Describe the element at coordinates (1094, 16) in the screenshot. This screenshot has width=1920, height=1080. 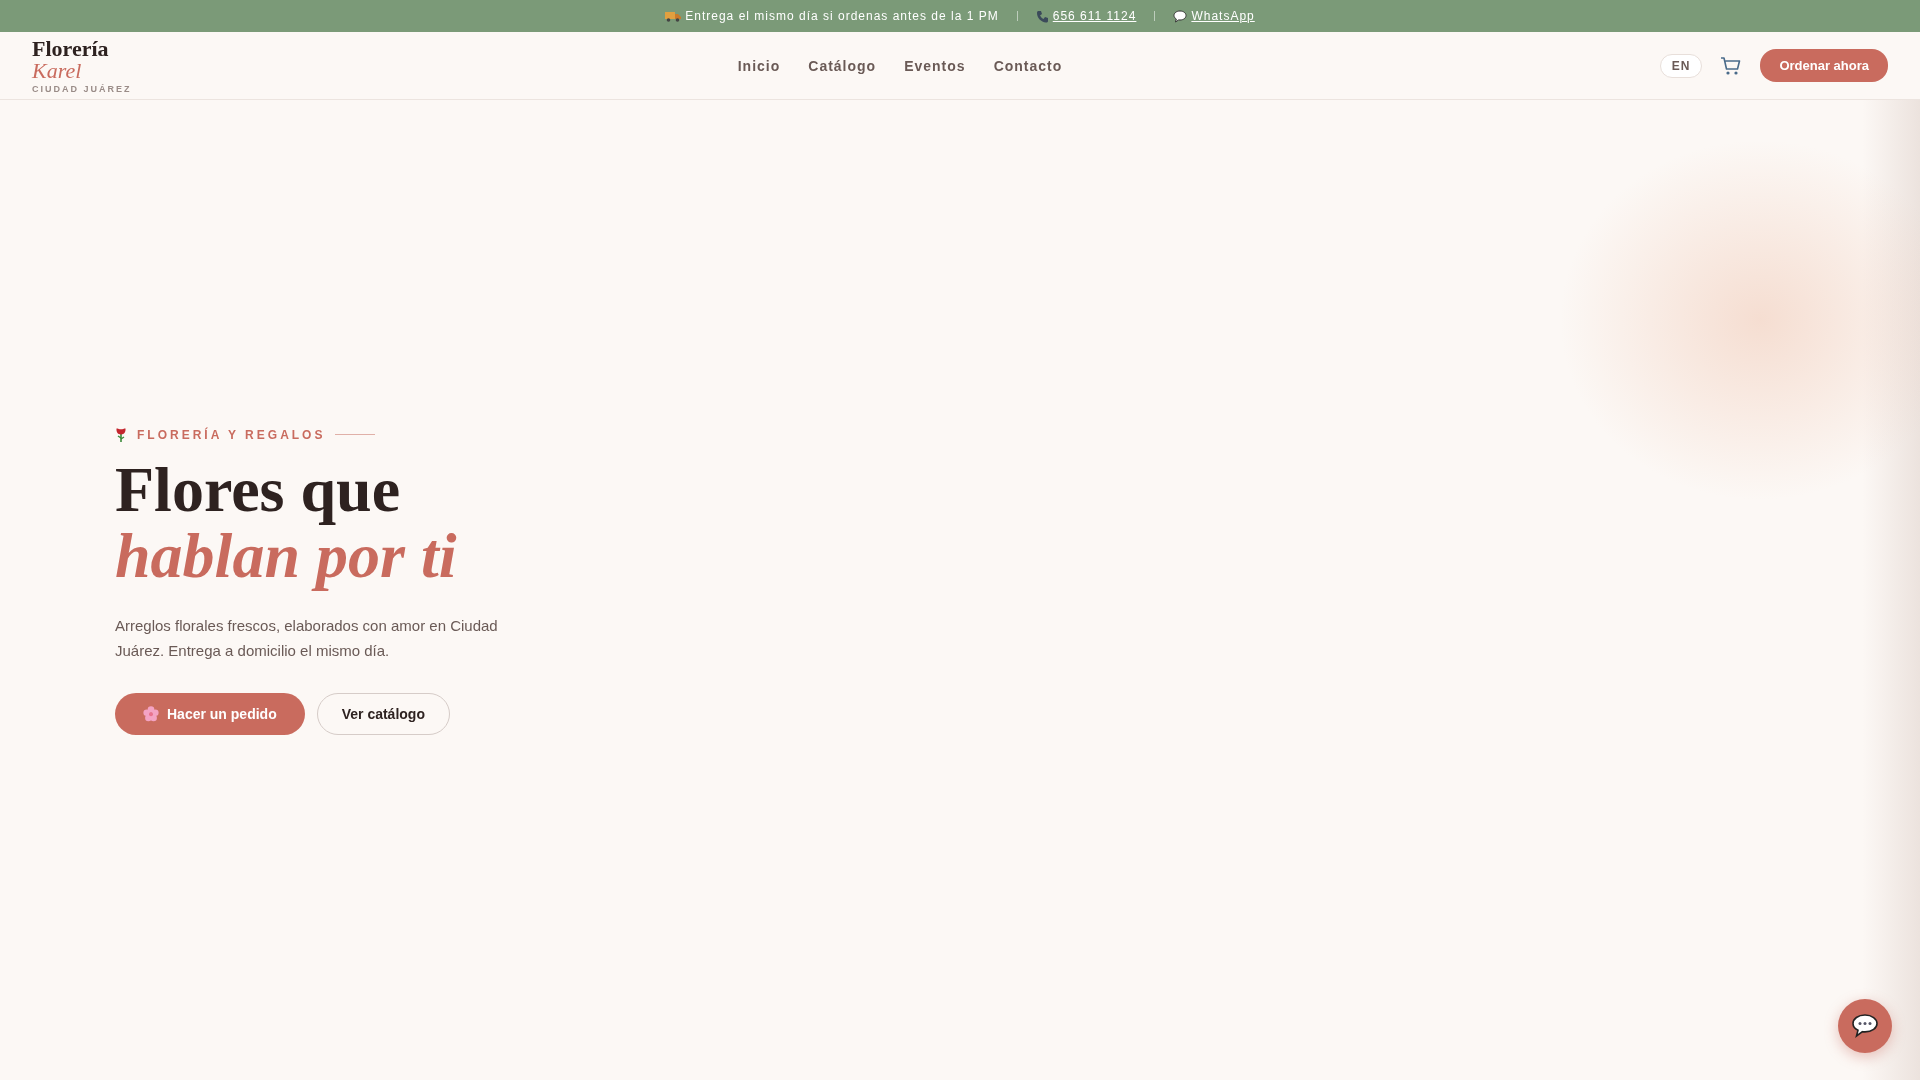
I see `phone-link: 656 611 1124` at that location.